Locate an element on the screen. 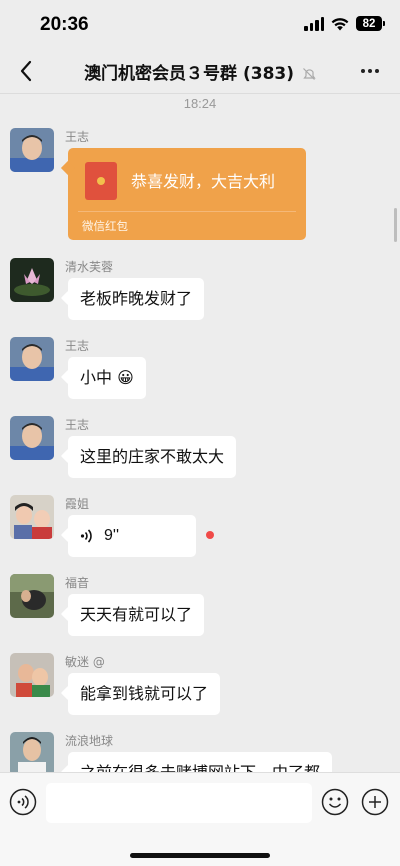 This screenshot has width=400, height=866. red-packet-title: 恭喜发财，大吉大利 is located at coordinates (203, 181).